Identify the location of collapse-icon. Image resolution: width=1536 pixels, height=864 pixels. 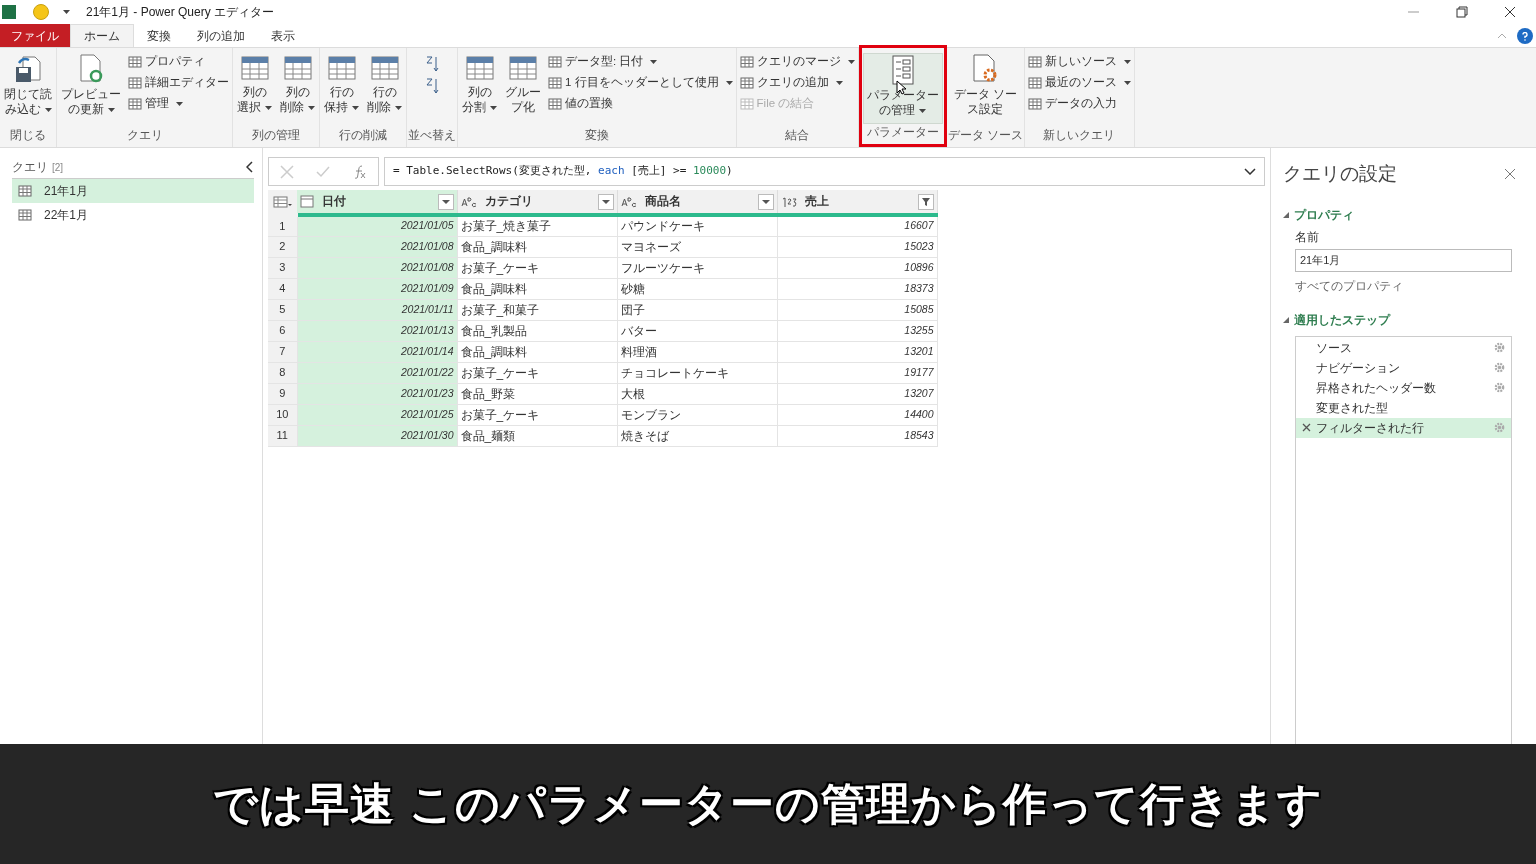
(250, 167).